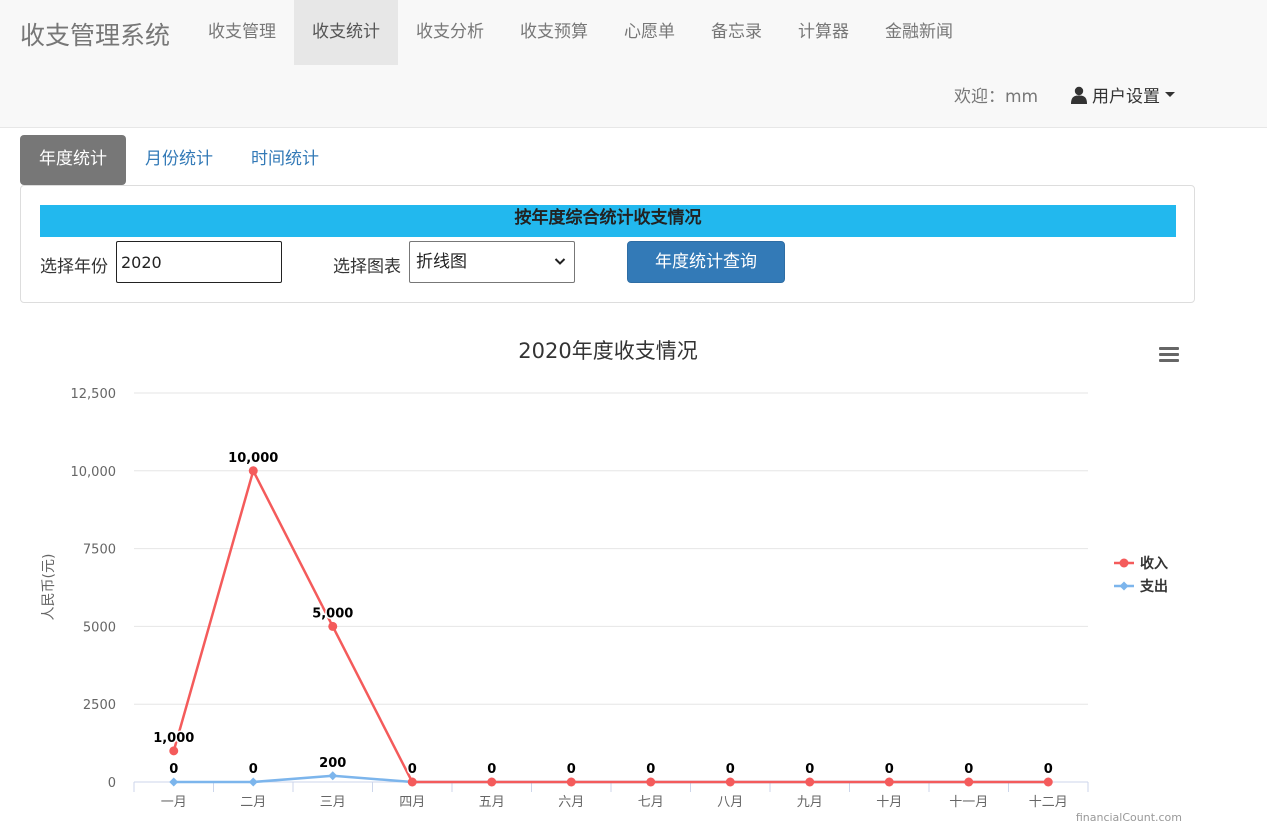  I want to click on chart-type-value: 折线图, so click(441, 262).